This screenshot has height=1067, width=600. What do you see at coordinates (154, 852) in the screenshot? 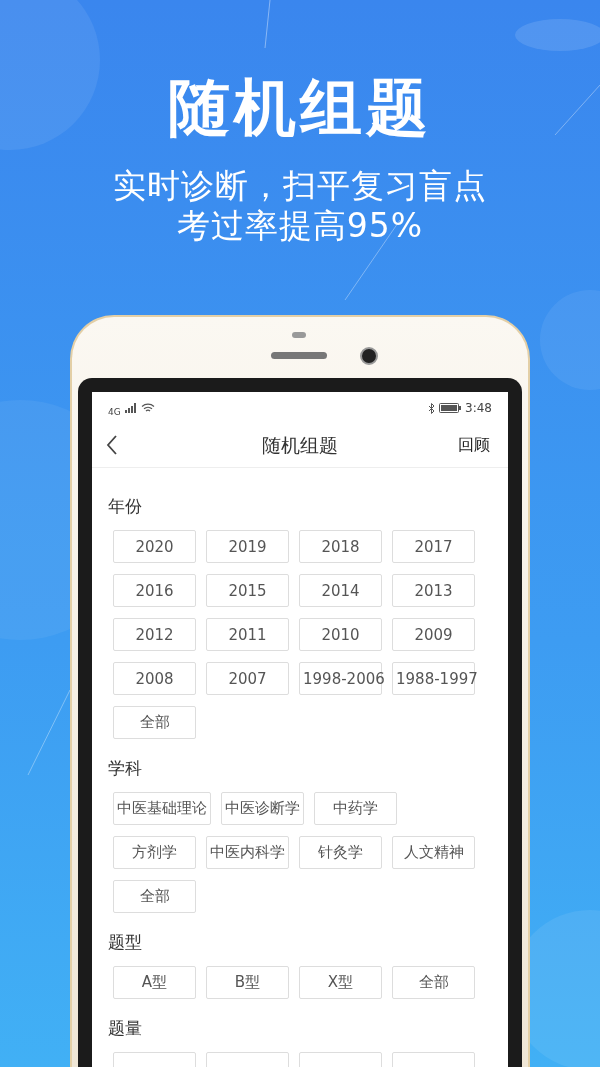
I see `option-button: 方剂学` at bounding box center [154, 852].